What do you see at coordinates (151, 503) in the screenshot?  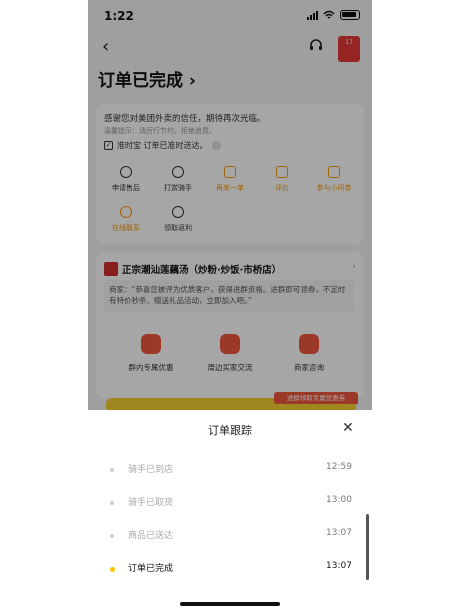 I see `tracking-label: 骑手已取货` at bounding box center [151, 503].